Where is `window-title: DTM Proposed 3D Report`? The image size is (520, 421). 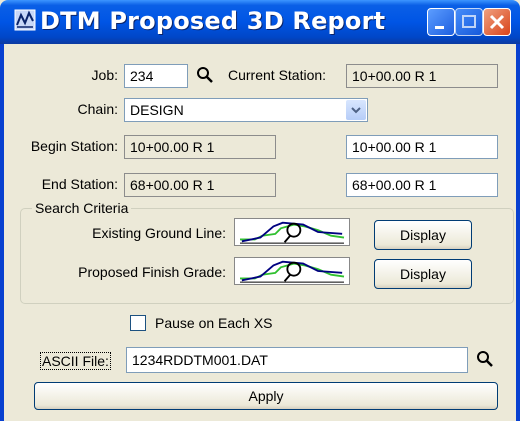
window-title: DTM Proposed 3D Report is located at coordinates (213, 21).